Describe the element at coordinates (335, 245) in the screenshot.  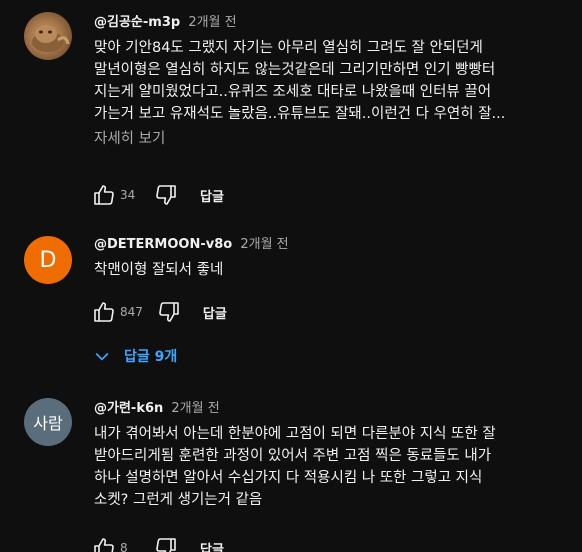
I see `comment-header: @DETERMOON-v8o 2개월 전` at that location.